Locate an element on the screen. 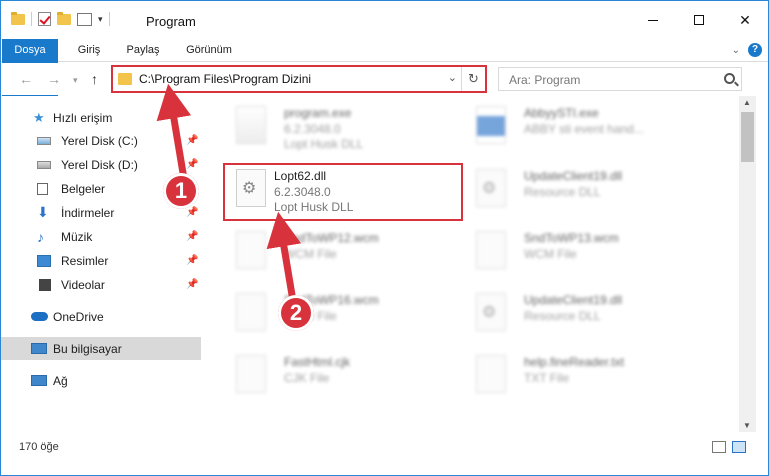 This screenshot has width=769, height=476. tab-view: Görünüm is located at coordinates (209, 50).